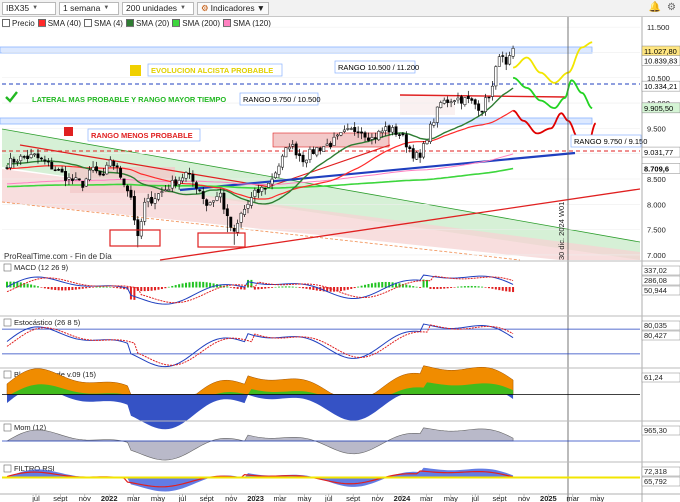  Describe the element at coordinates (561, 231) in the screenshot. I see `cursor-date-label: 30 dic. 2024 W01` at that location.